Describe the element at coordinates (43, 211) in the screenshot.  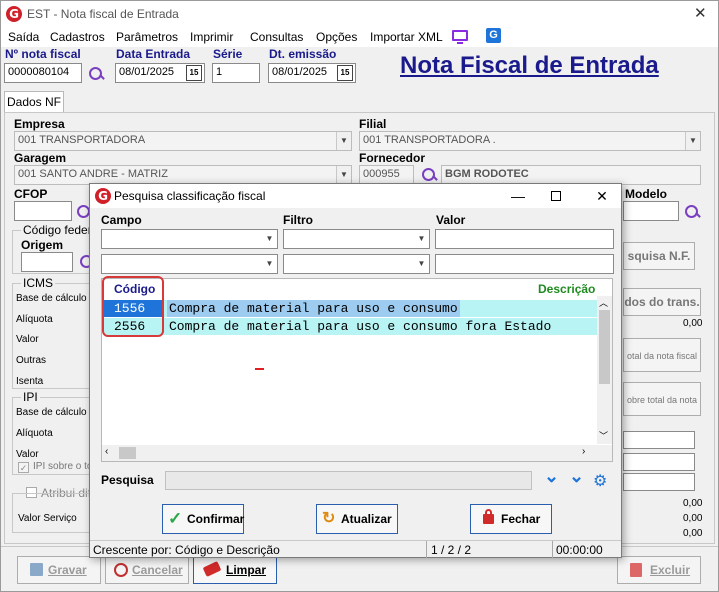
I see `cfop-input` at that location.